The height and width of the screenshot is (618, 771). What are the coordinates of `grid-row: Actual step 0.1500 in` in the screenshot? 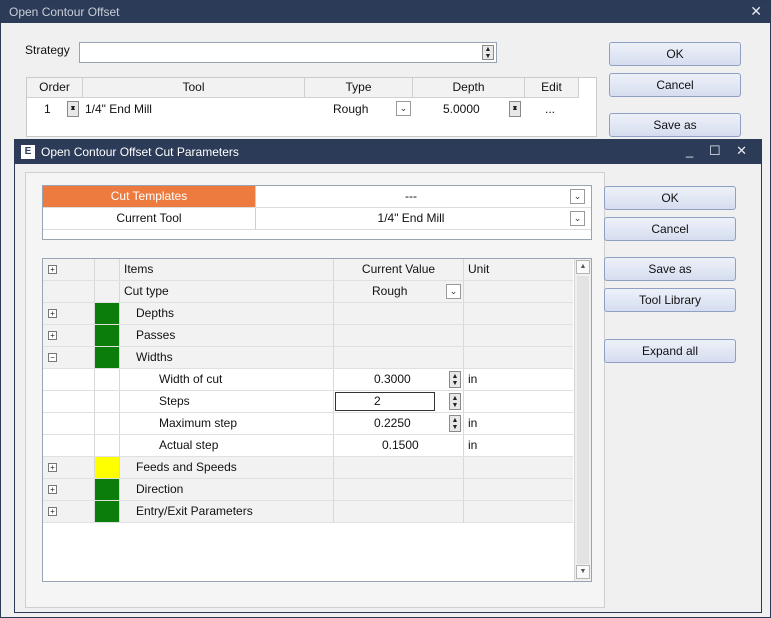 It's located at (308, 446).